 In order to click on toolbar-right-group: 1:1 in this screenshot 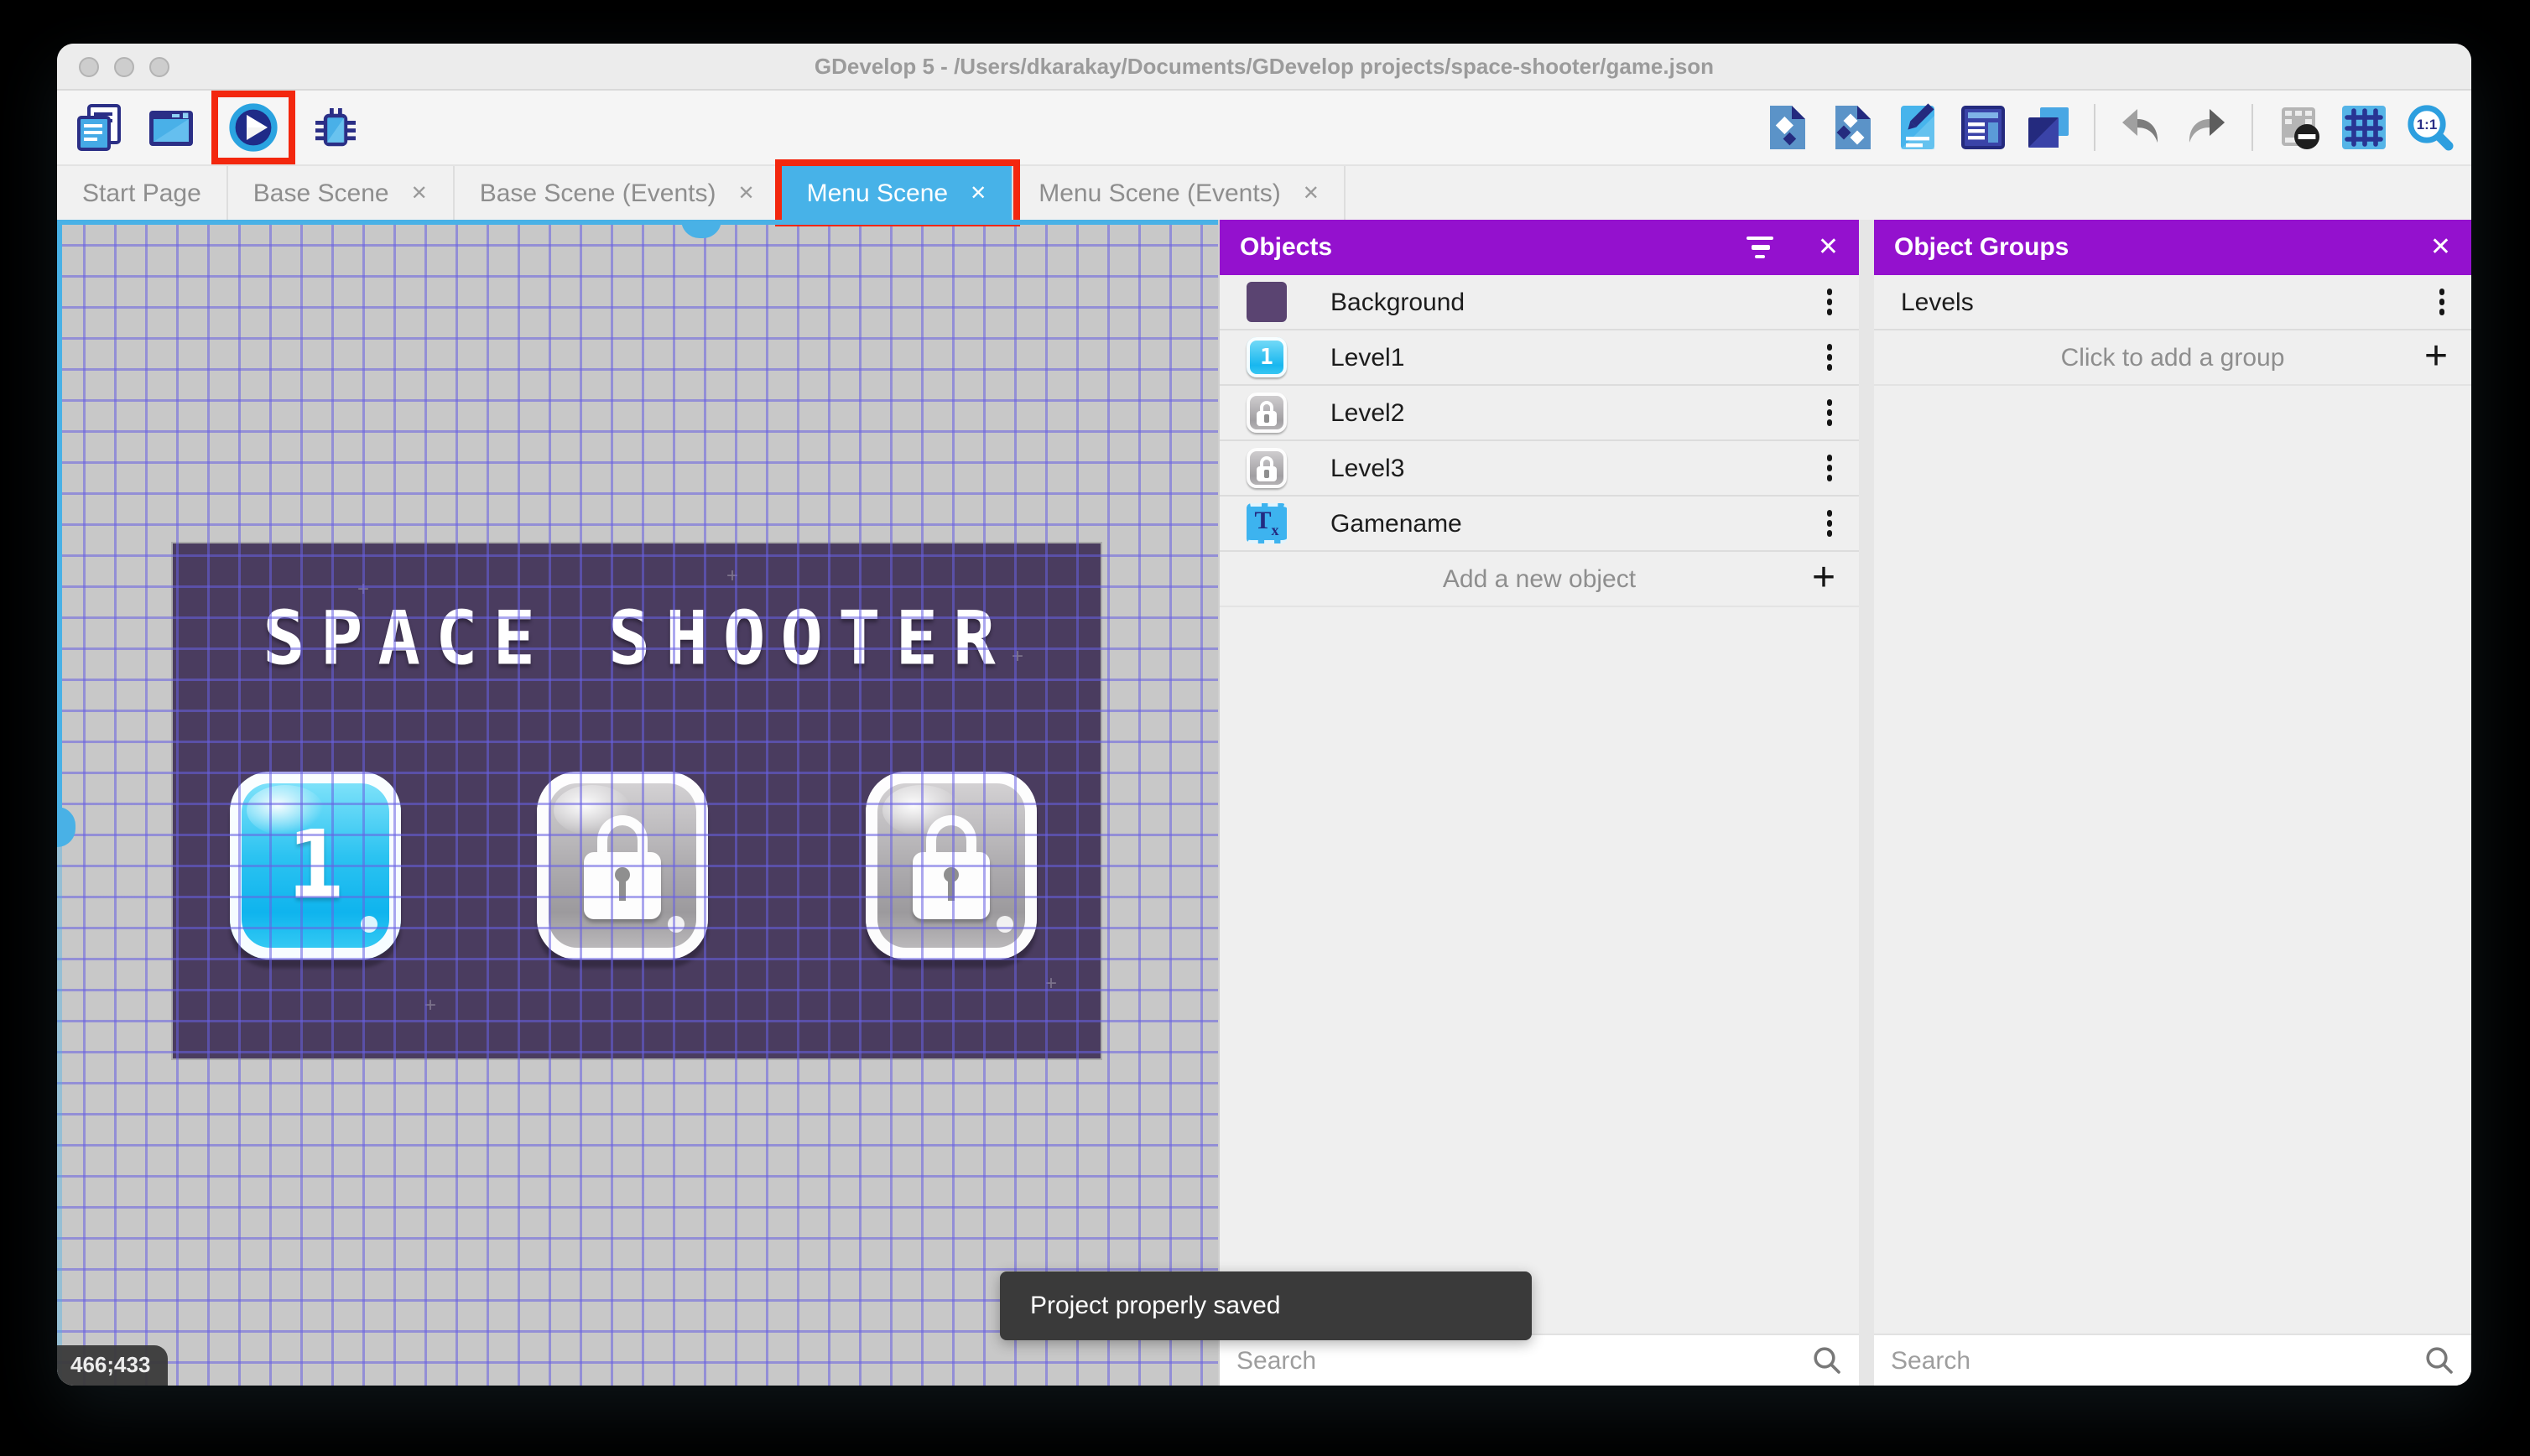, I will do `click(2108, 128)`.